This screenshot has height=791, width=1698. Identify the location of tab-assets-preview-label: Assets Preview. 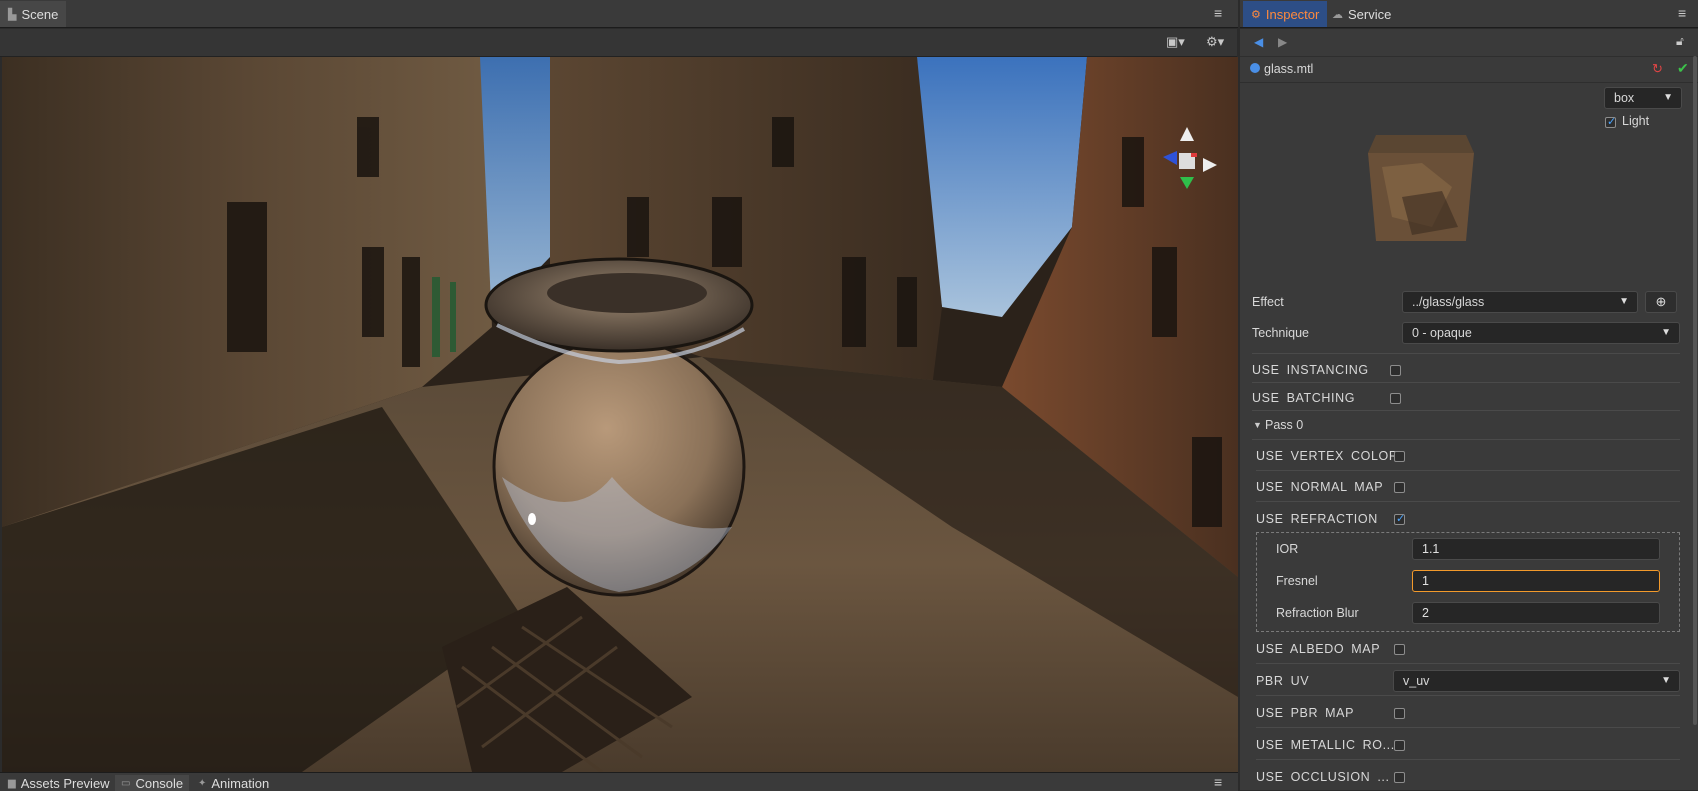
(65, 783).